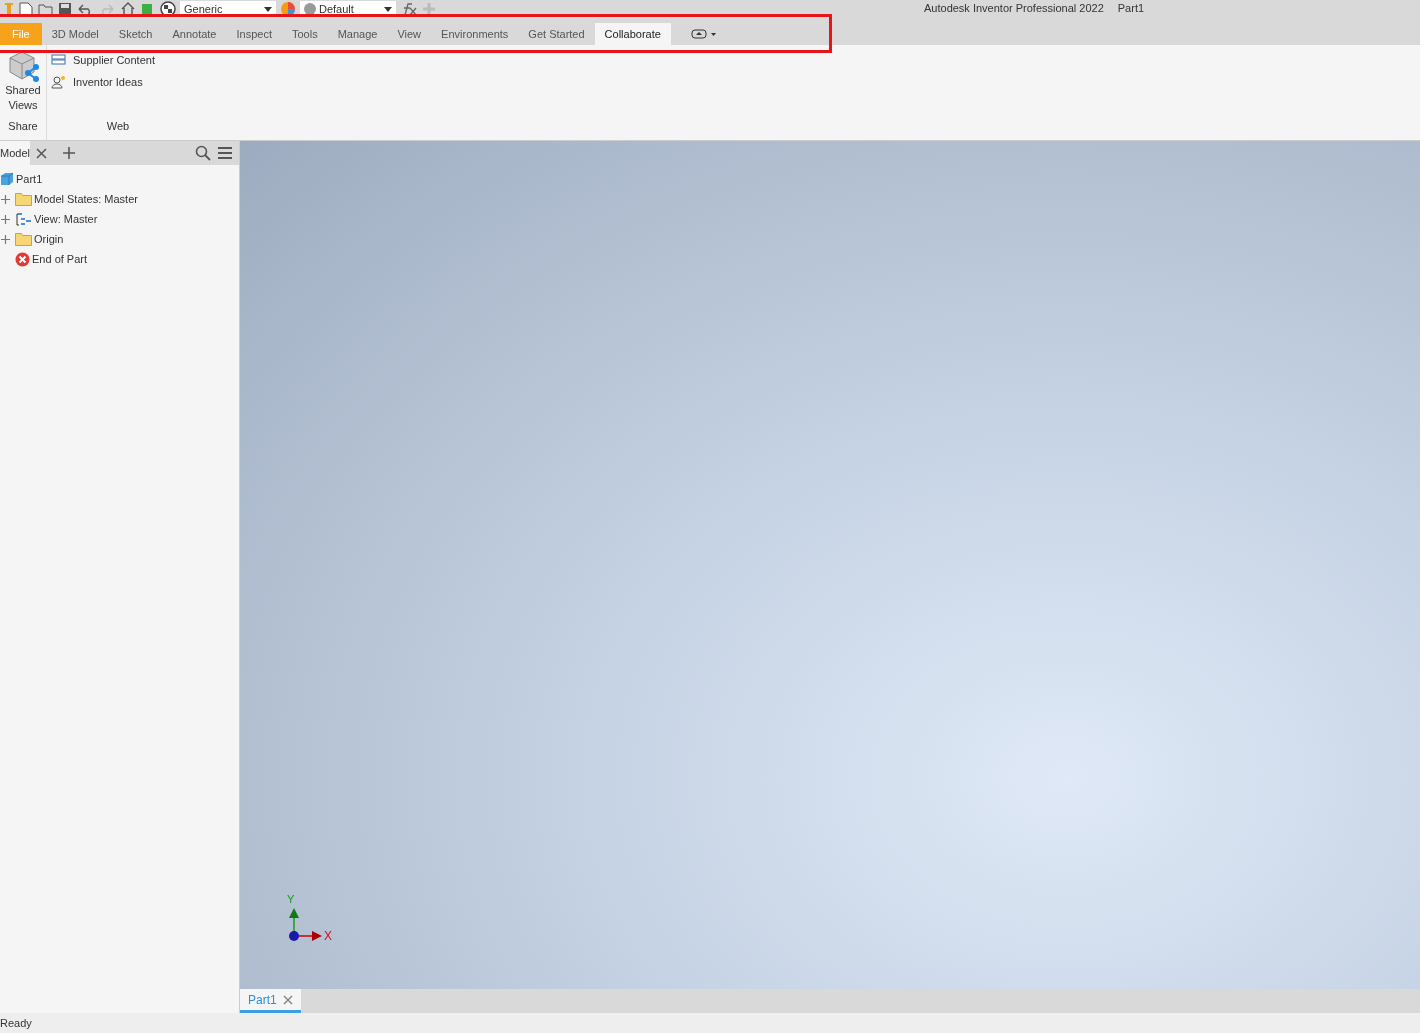 The height and width of the screenshot is (1033, 1420). I want to click on ribbon-tab: Inspect, so click(254, 34).